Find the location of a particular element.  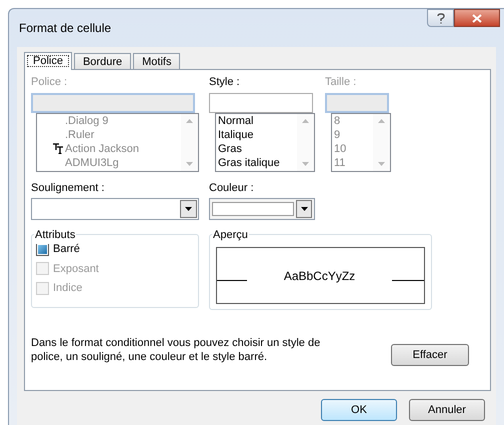

color-dropdown is located at coordinates (262, 209).